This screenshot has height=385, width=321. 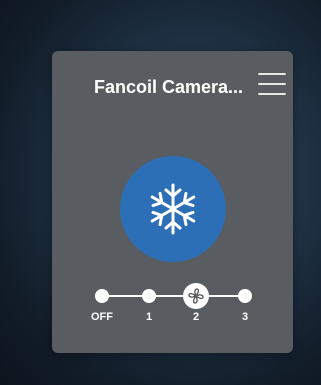 I want to click on speed-2-selected, so click(x=196, y=296).